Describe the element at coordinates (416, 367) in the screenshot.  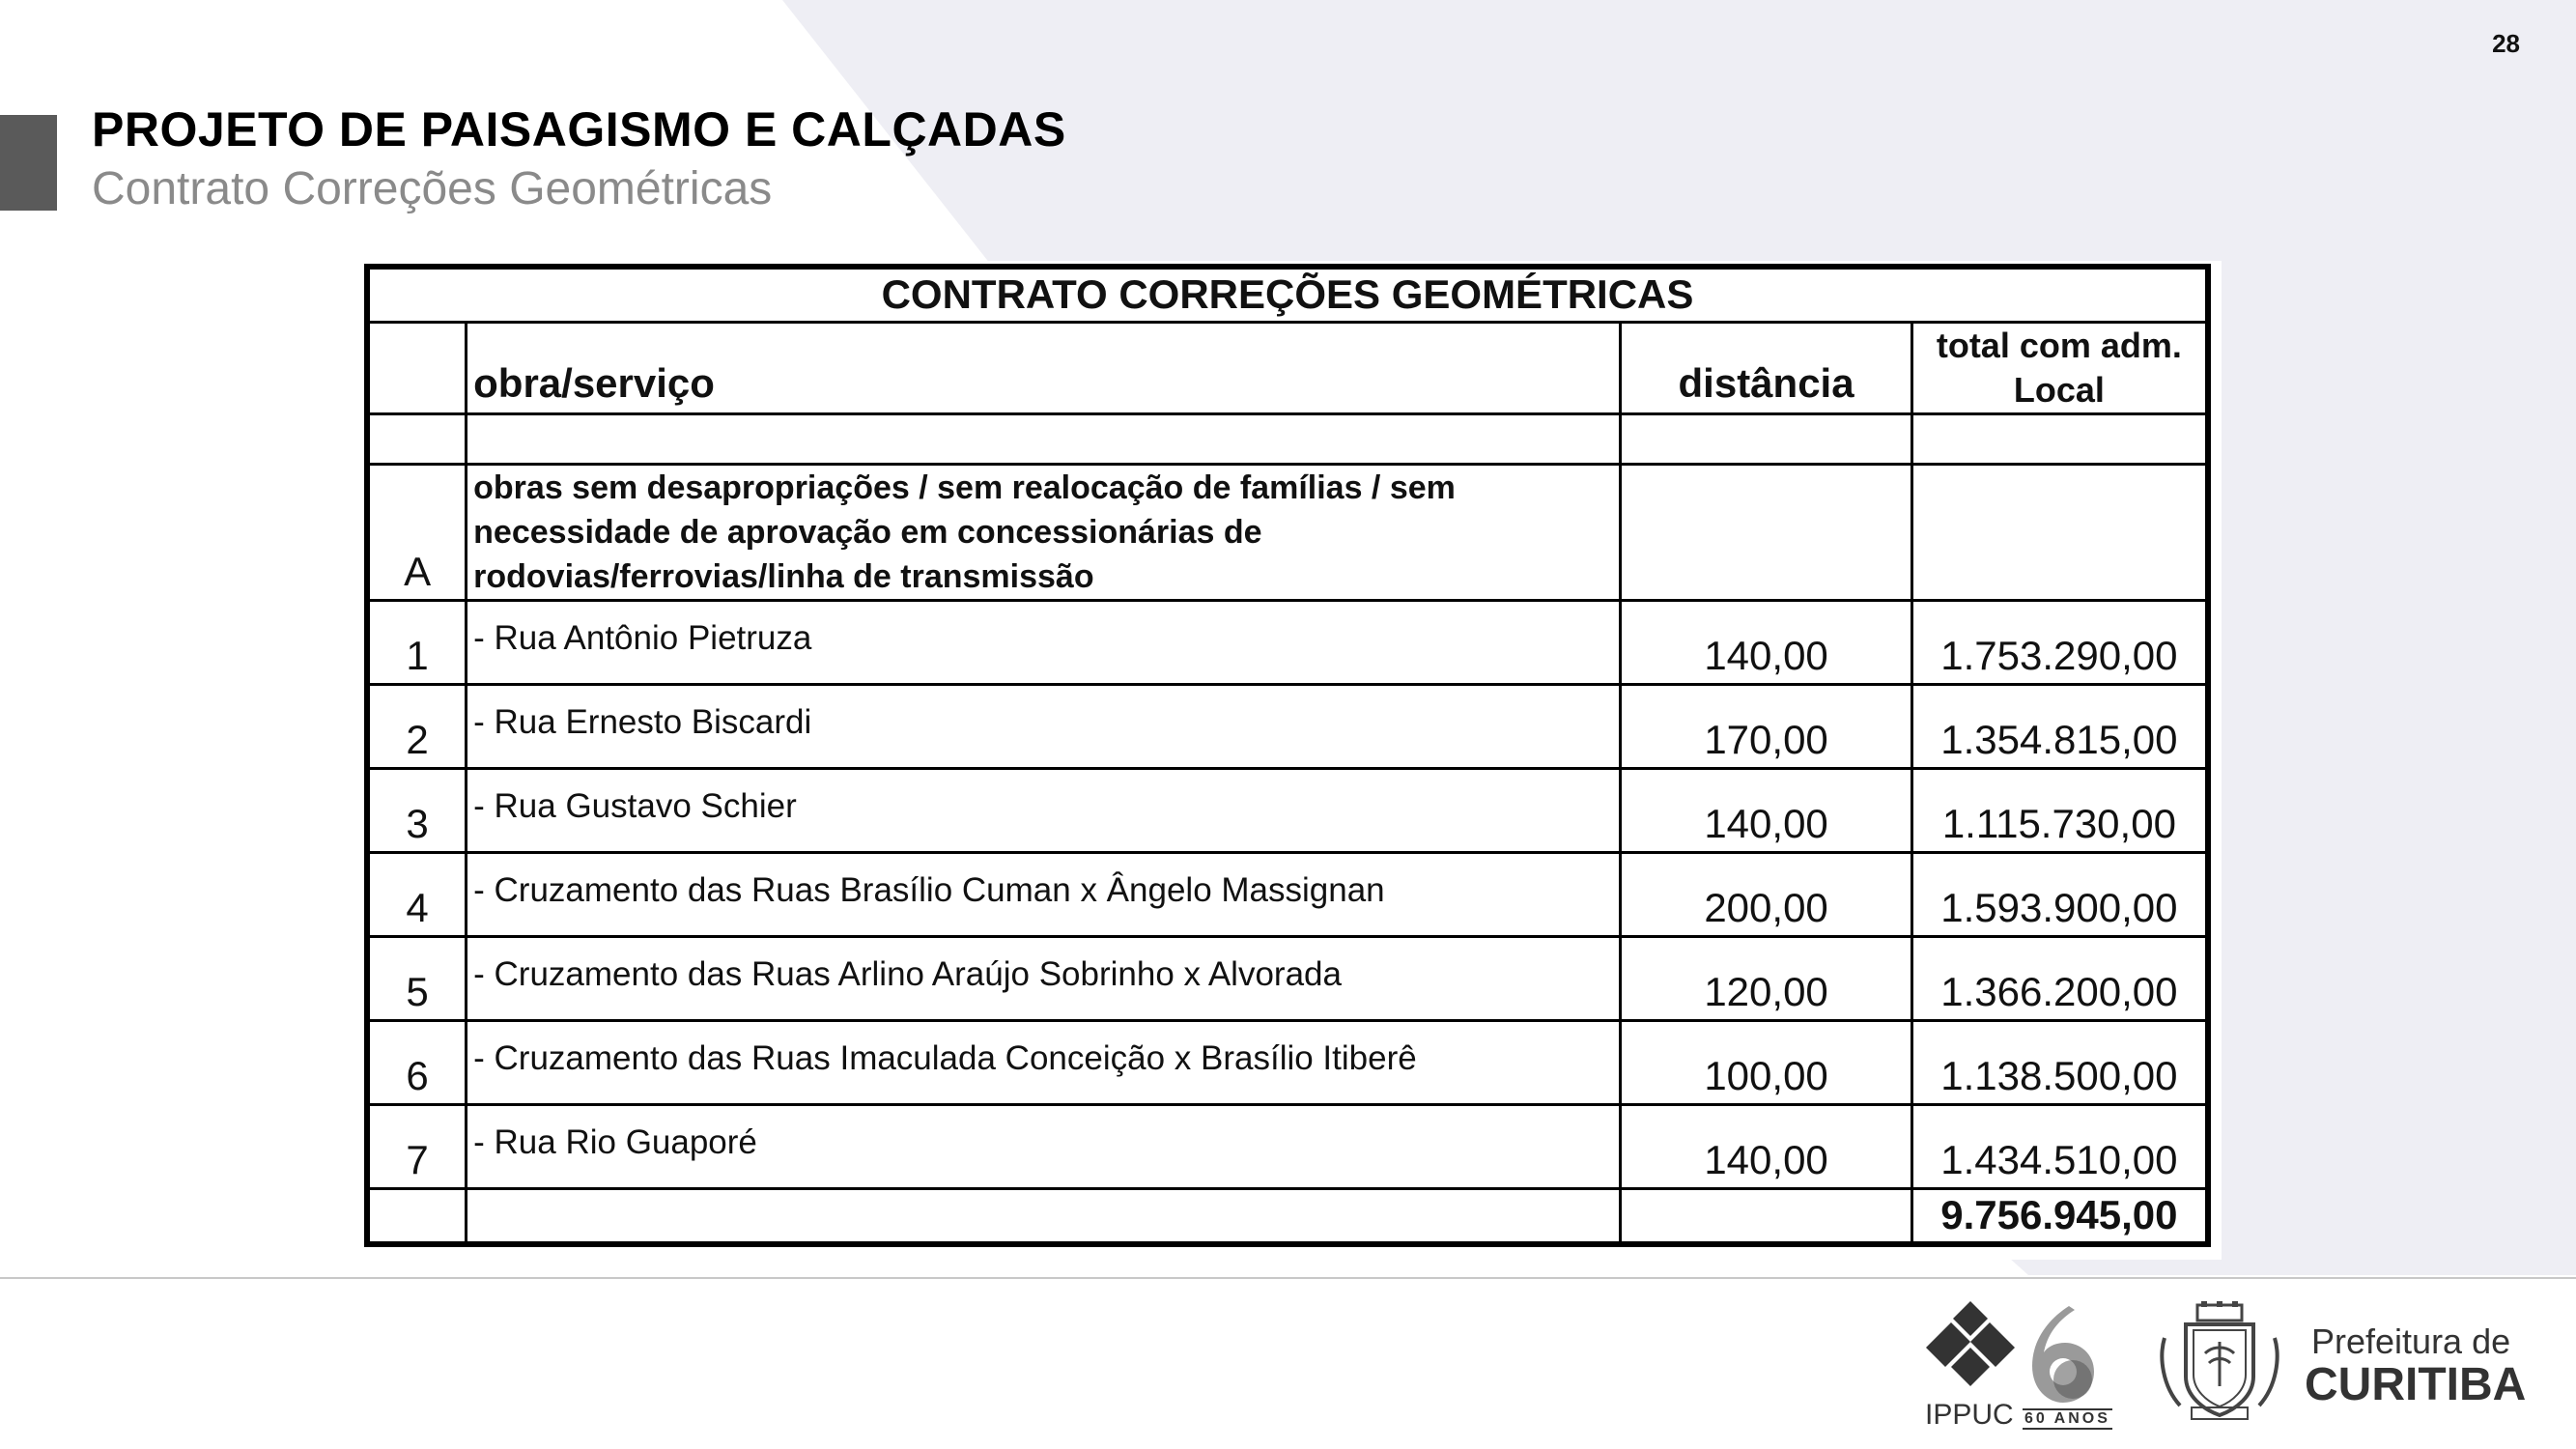
I see `header-num-cell` at that location.